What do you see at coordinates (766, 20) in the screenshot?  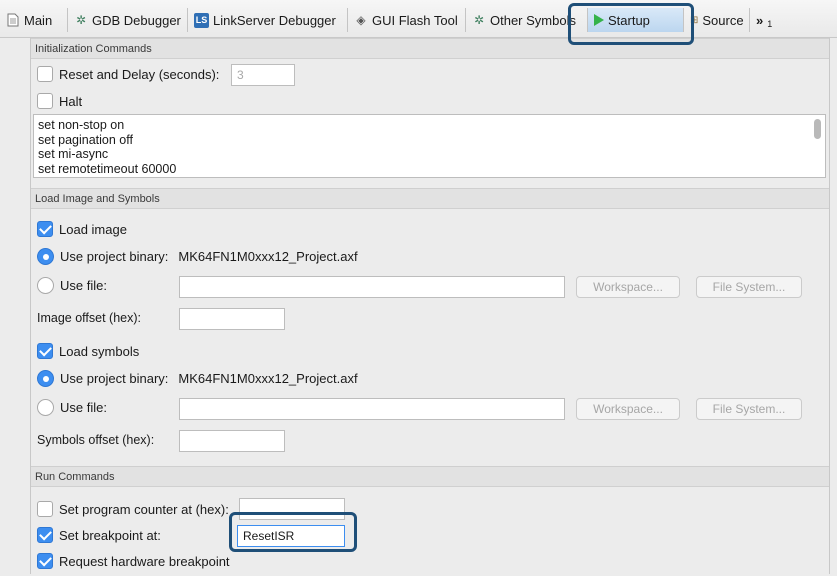 I see `tab-overflow-button: » 1` at bounding box center [766, 20].